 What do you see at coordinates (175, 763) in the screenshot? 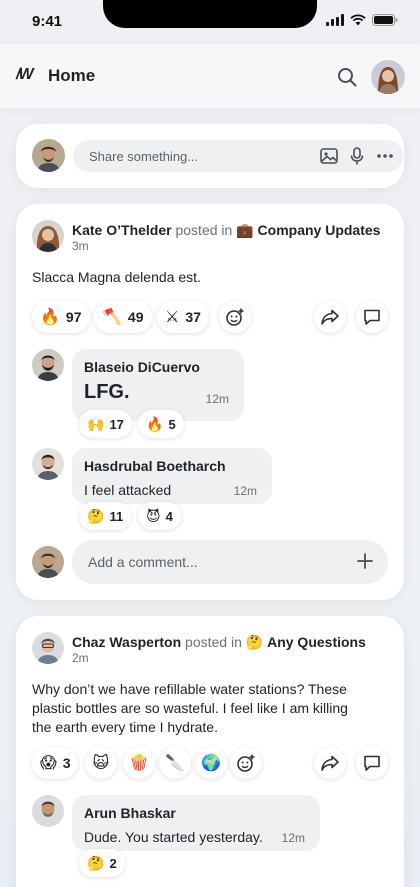
I see `reaction-pill: 🔪` at bounding box center [175, 763].